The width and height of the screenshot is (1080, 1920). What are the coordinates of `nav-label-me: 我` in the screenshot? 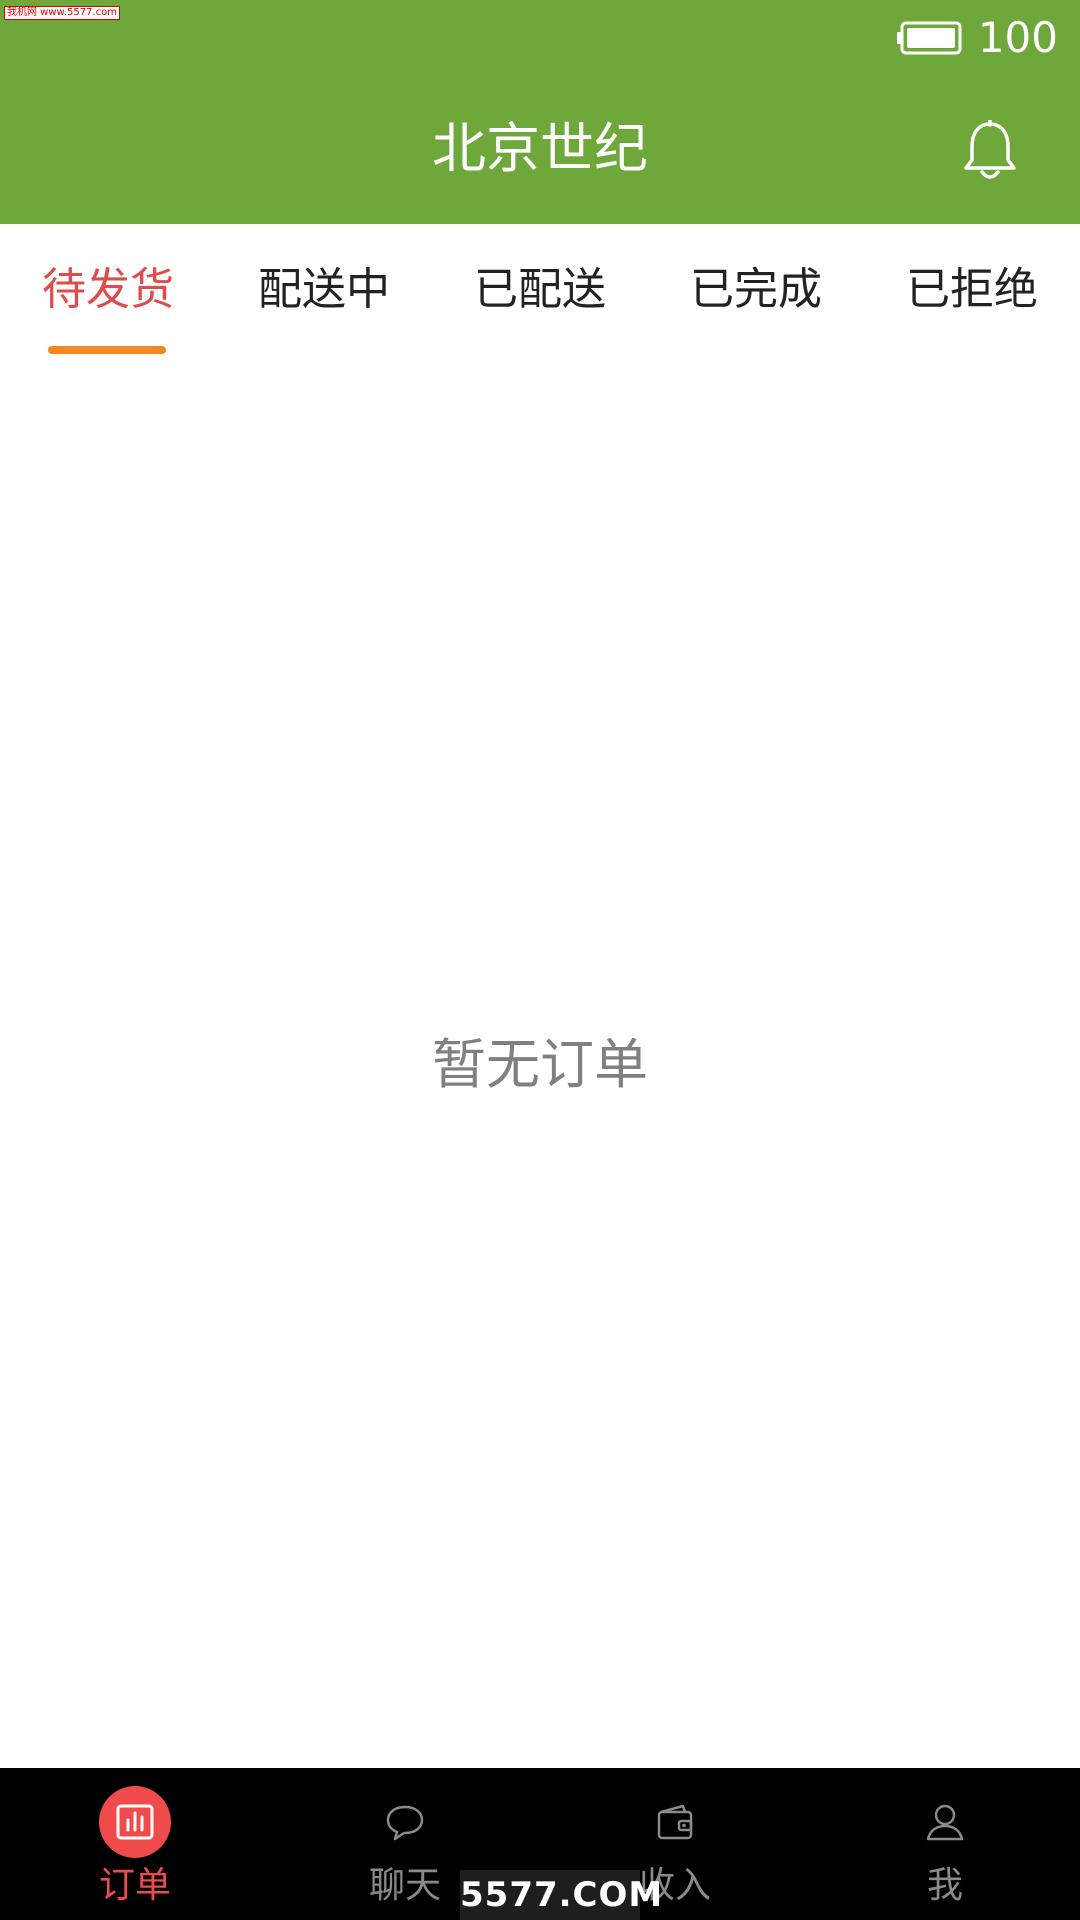 It's located at (944, 1885).